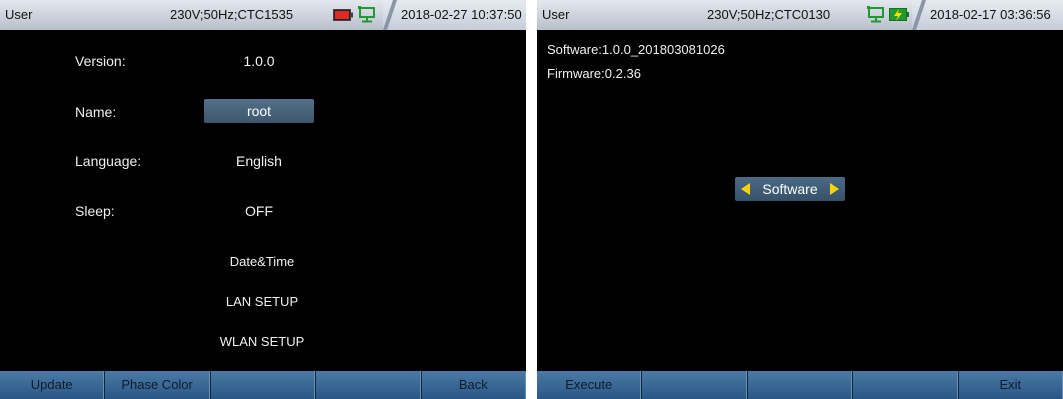 The width and height of the screenshot is (1063, 399). I want to click on execute-button: Execute, so click(589, 385).